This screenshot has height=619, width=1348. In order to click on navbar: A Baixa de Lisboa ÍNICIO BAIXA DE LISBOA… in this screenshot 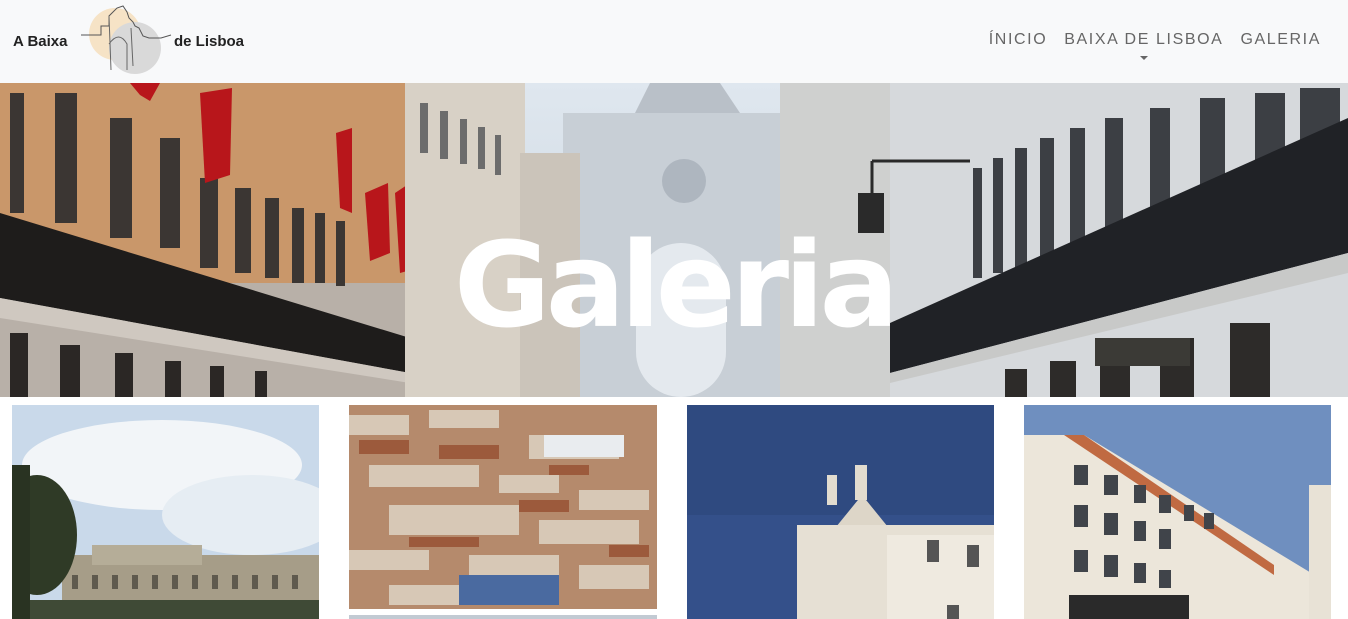, I will do `click(674, 41)`.